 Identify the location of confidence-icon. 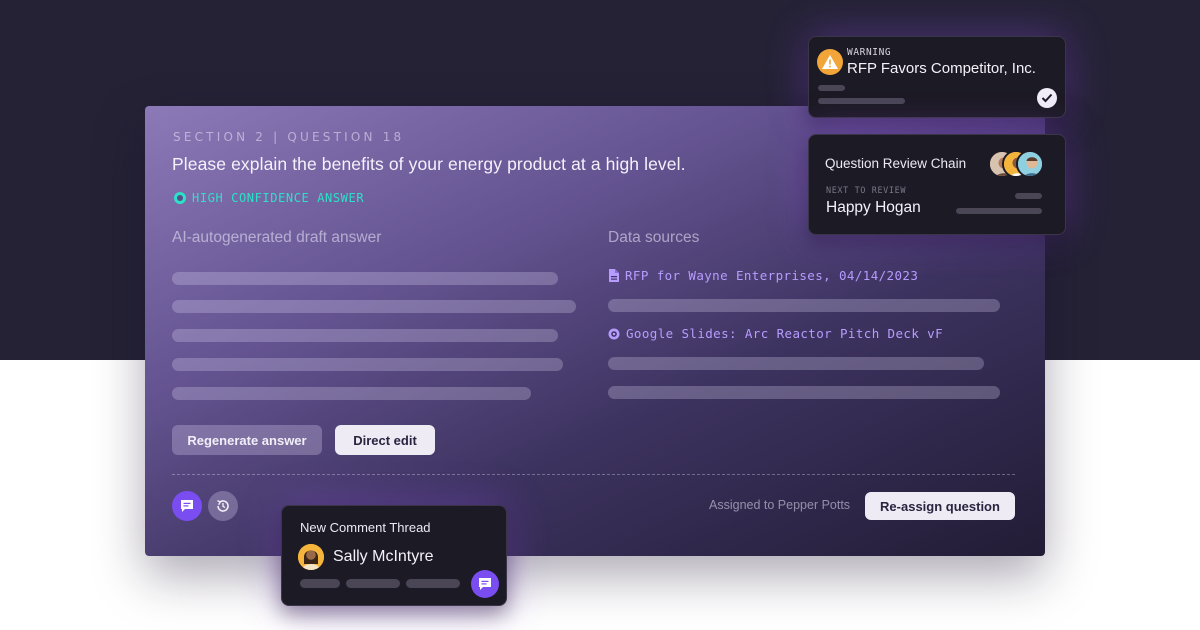
(180, 198).